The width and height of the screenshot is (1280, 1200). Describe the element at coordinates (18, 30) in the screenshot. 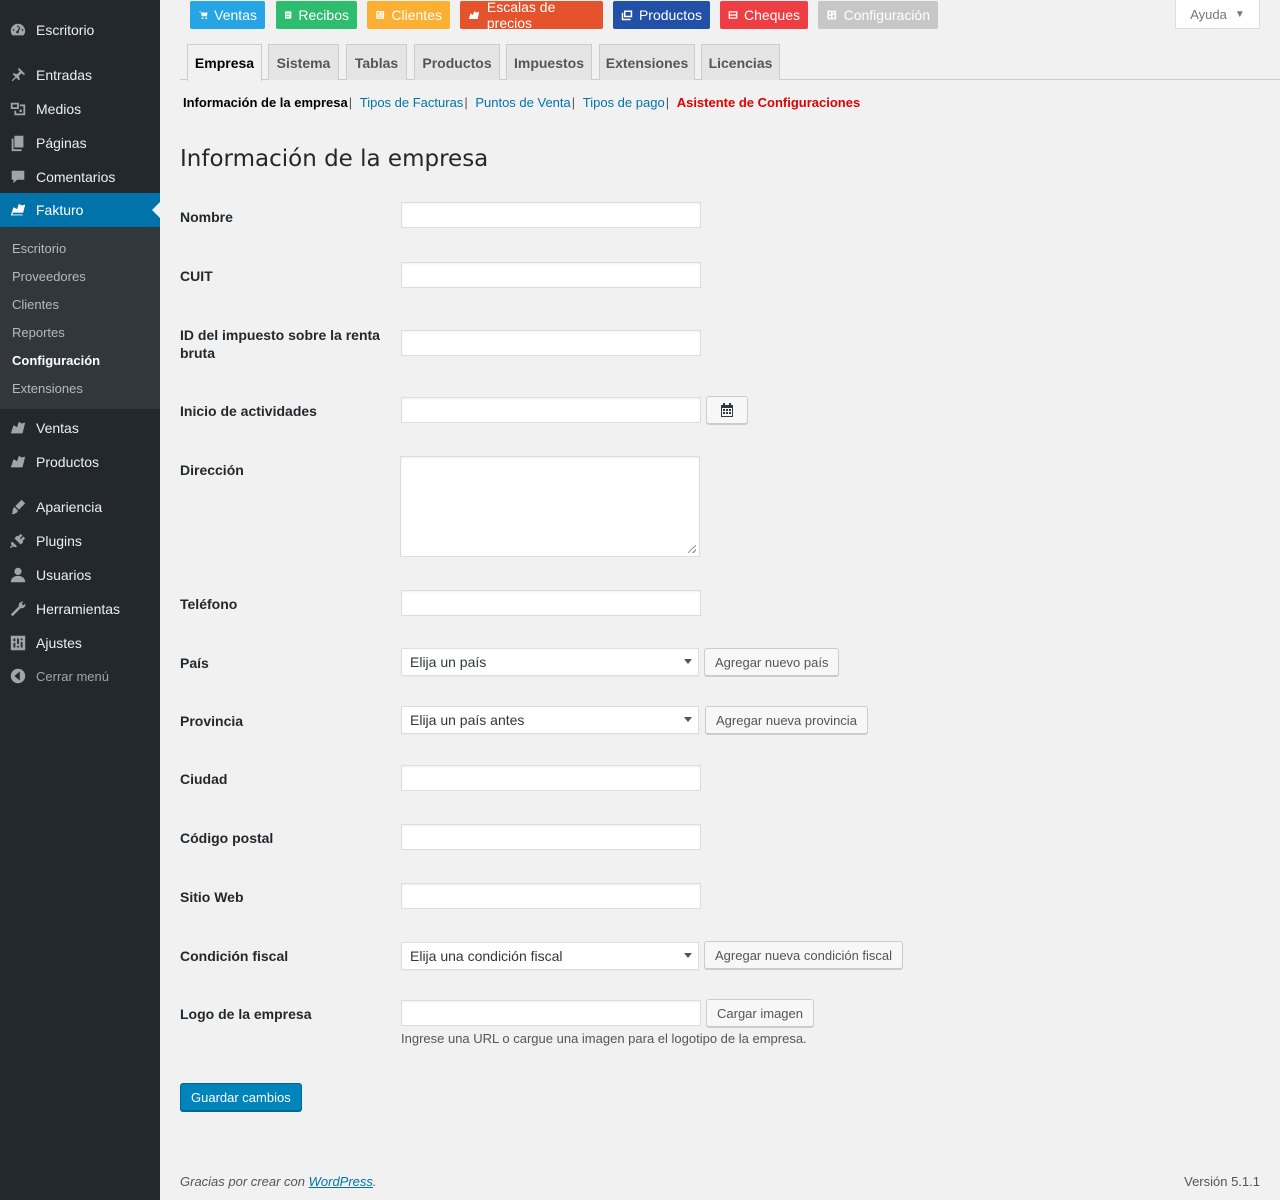

I see `dashboard-icon` at that location.